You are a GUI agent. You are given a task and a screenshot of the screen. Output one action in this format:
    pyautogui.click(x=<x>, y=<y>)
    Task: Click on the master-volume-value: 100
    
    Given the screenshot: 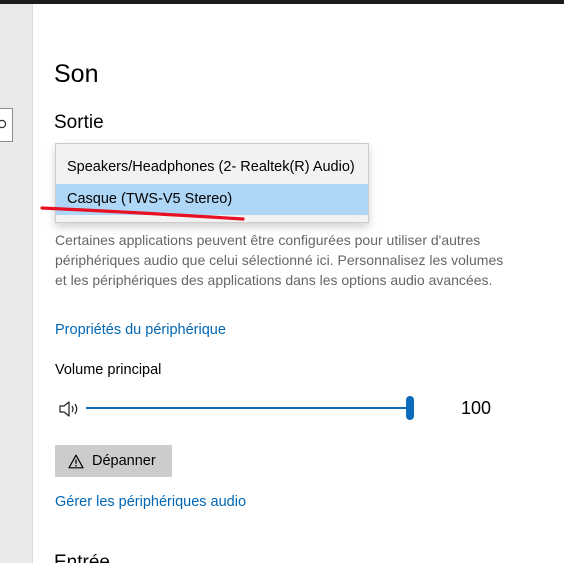 What is the action you would take?
    pyautogui.click(x=476, y=408)
    